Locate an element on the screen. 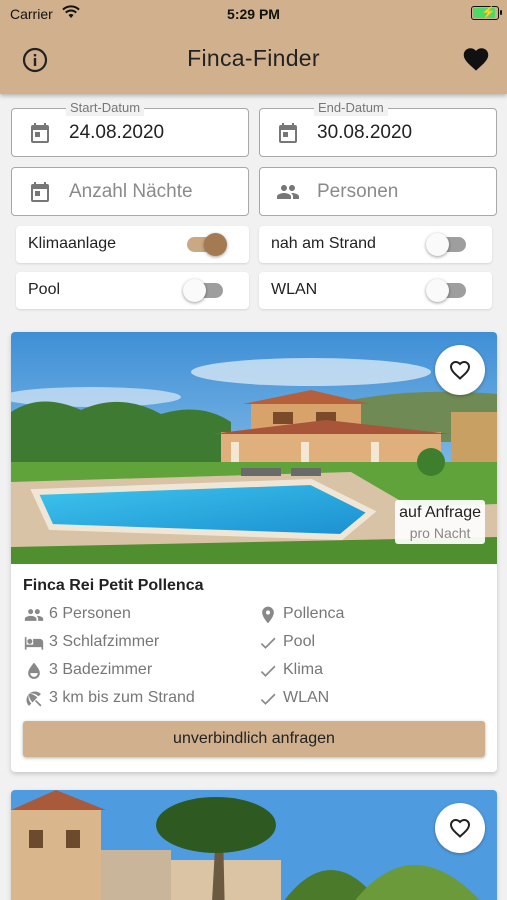 This screenshot has height=900, width=507. end-date-label: End-Datum is located at coordinates (351, 108).